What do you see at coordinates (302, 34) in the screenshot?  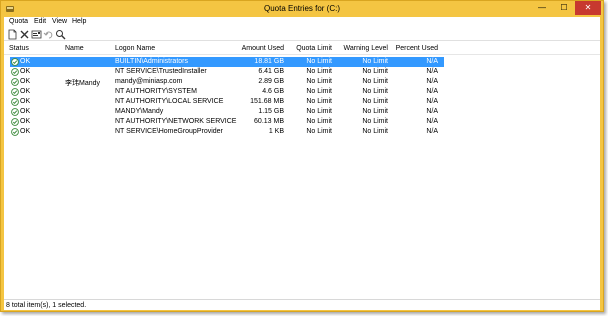 I see `toolbar` at bounding box center [302, 34].